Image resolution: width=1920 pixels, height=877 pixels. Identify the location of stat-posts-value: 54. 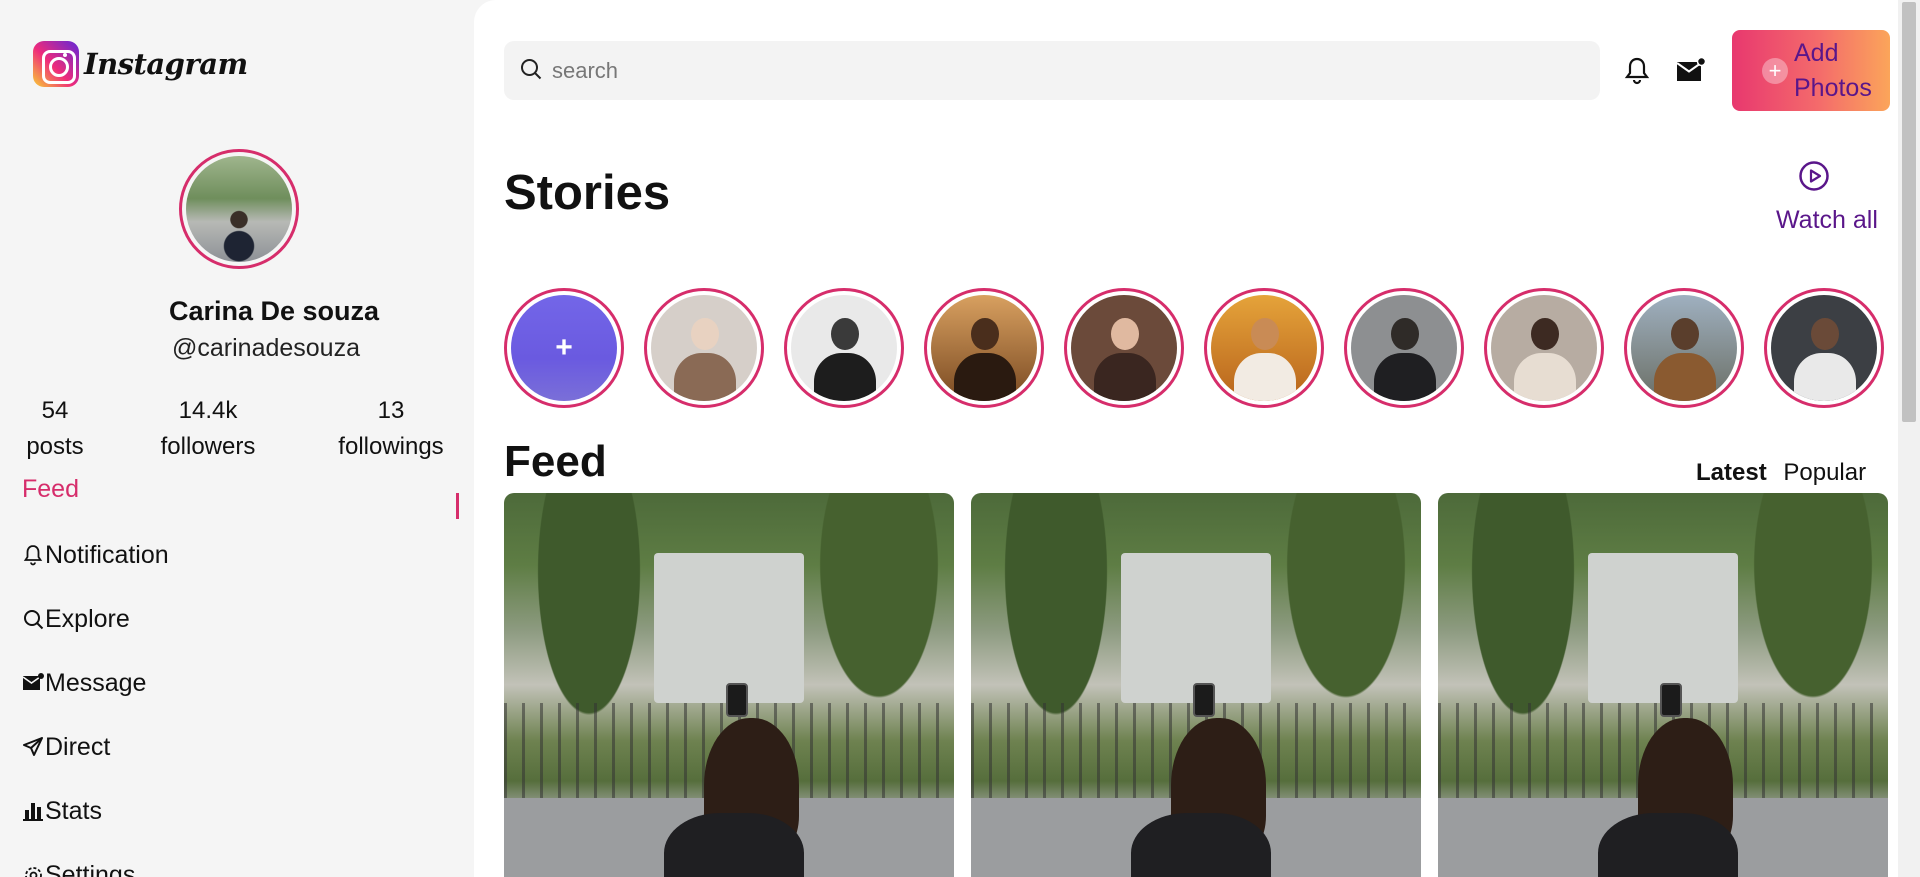
(55, 410).